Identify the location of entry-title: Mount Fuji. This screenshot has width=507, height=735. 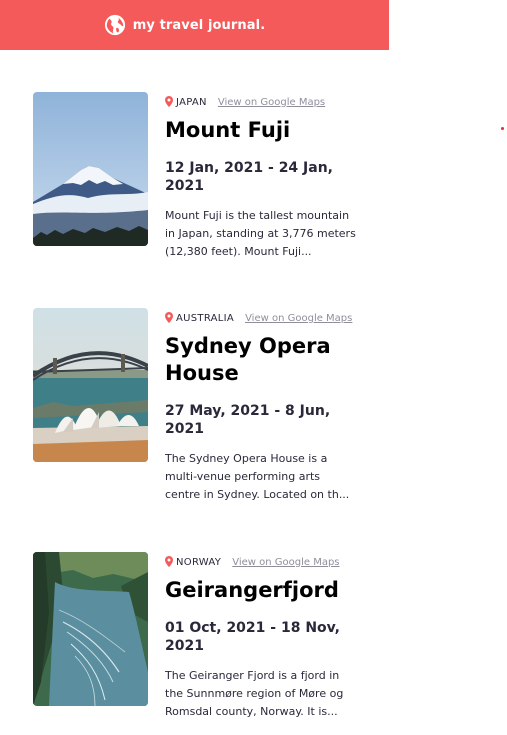
(228, 130).